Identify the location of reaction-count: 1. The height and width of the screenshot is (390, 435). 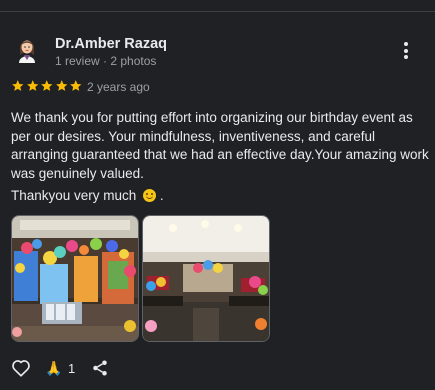
(72, 368).